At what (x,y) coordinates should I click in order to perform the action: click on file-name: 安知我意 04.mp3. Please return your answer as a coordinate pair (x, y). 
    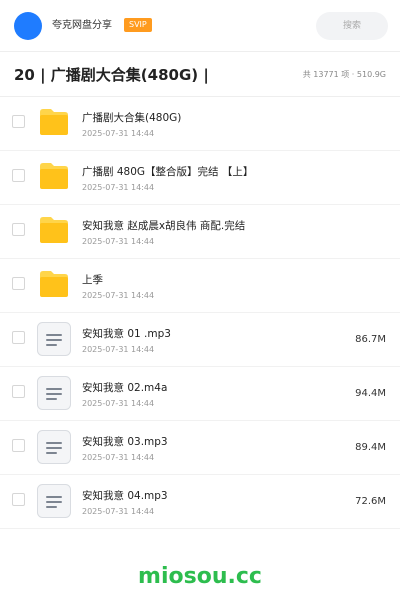
    Looking at the image, I should click on (125, 496).